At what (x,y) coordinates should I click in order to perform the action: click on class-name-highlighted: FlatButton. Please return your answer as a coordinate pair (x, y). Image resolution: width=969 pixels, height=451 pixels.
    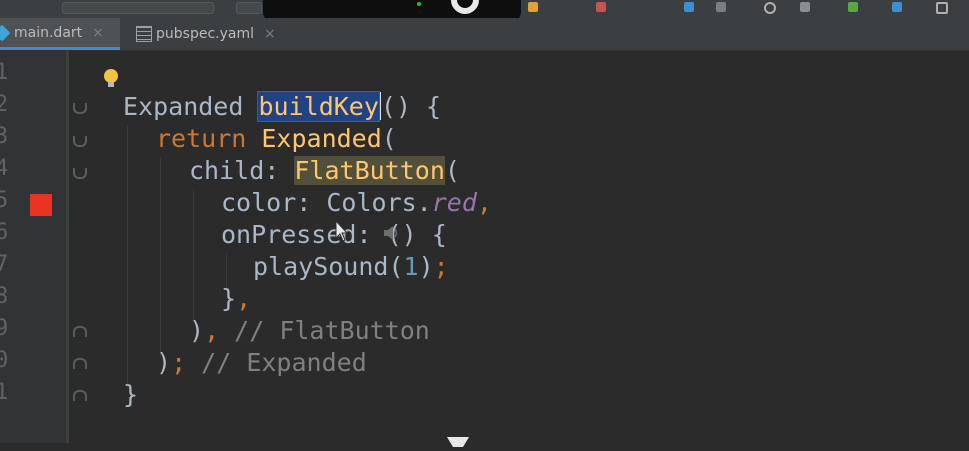
    Looking at the image, I should click on (369, 170).